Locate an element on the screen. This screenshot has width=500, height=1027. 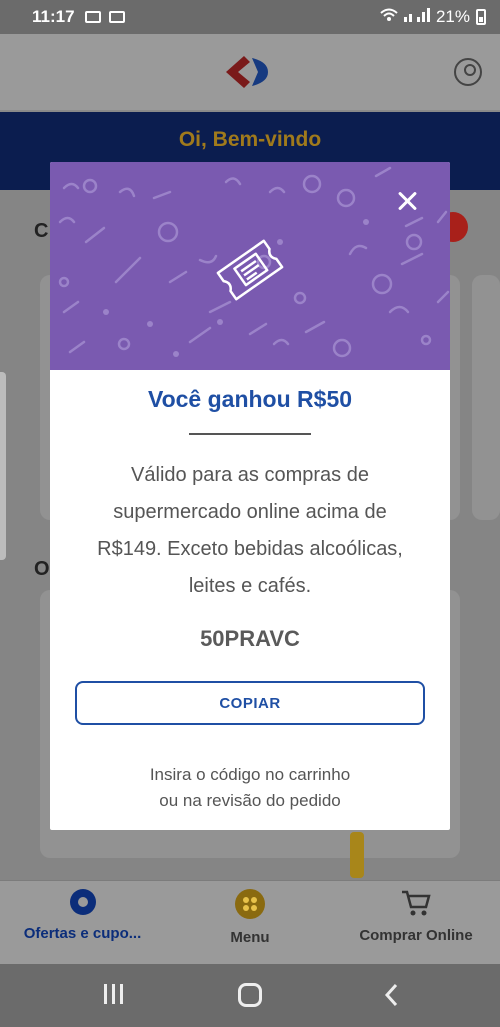
divider is located at coordinates (250, 434).